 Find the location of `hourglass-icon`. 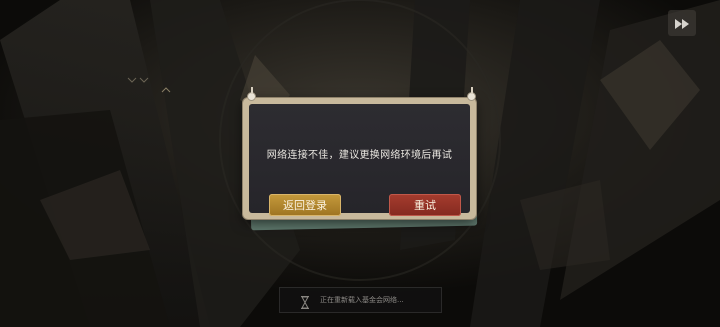

hourglass-icon is located at coordinates (305, 303).